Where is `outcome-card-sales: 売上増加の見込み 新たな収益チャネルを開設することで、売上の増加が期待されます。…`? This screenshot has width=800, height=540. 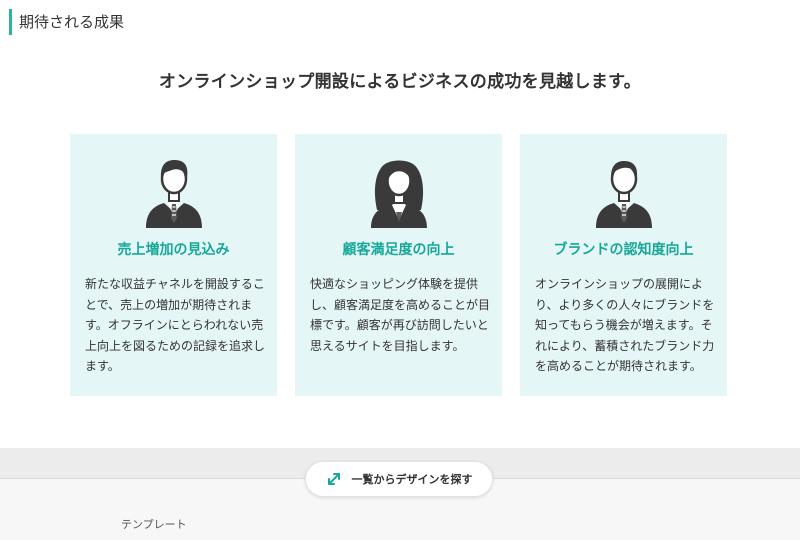 outcome-card-sales: 売上増加の見込み 新たな収益チャネルを開設することで、売上の増加が期待されます。… is located at coordinates (173, 265).